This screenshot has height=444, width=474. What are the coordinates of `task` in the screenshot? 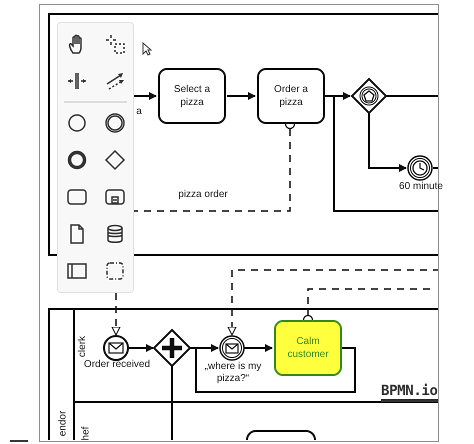 It's located at (281, 435).